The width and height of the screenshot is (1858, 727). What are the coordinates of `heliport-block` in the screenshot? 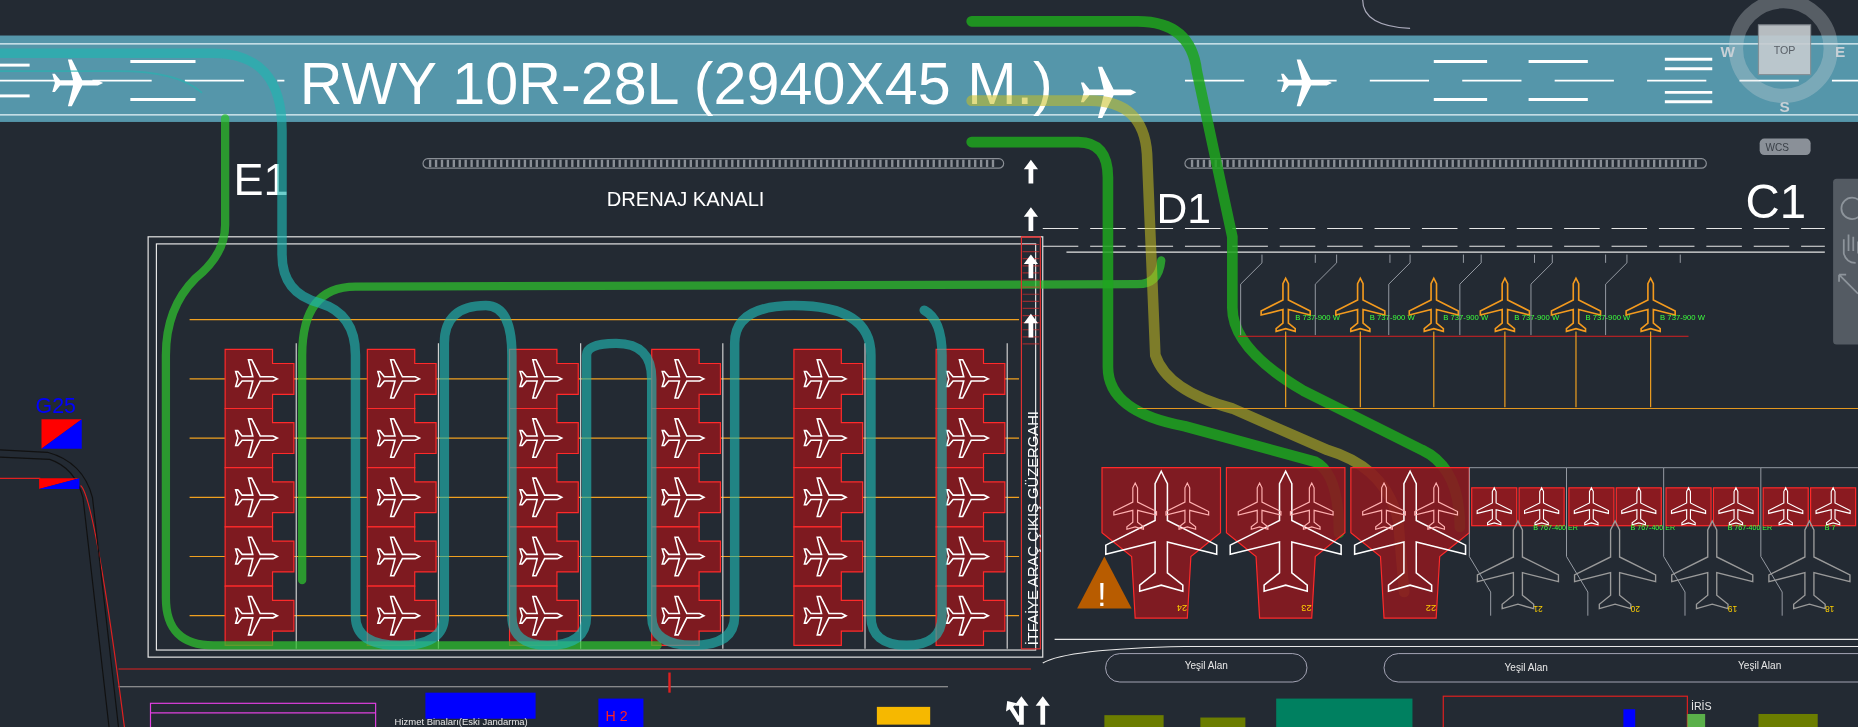 It's located at (621, 712).